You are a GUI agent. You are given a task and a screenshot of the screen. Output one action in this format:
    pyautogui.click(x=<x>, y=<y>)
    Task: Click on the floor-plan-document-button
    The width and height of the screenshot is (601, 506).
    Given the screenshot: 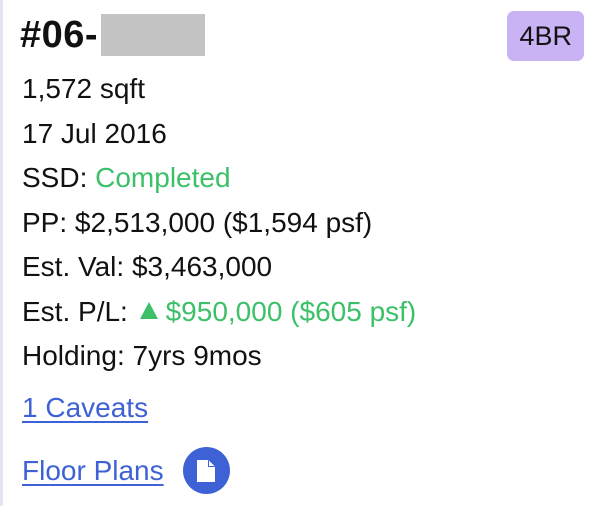 What is the action you would take?
    pyautogui.click(x=206, y=470)
    